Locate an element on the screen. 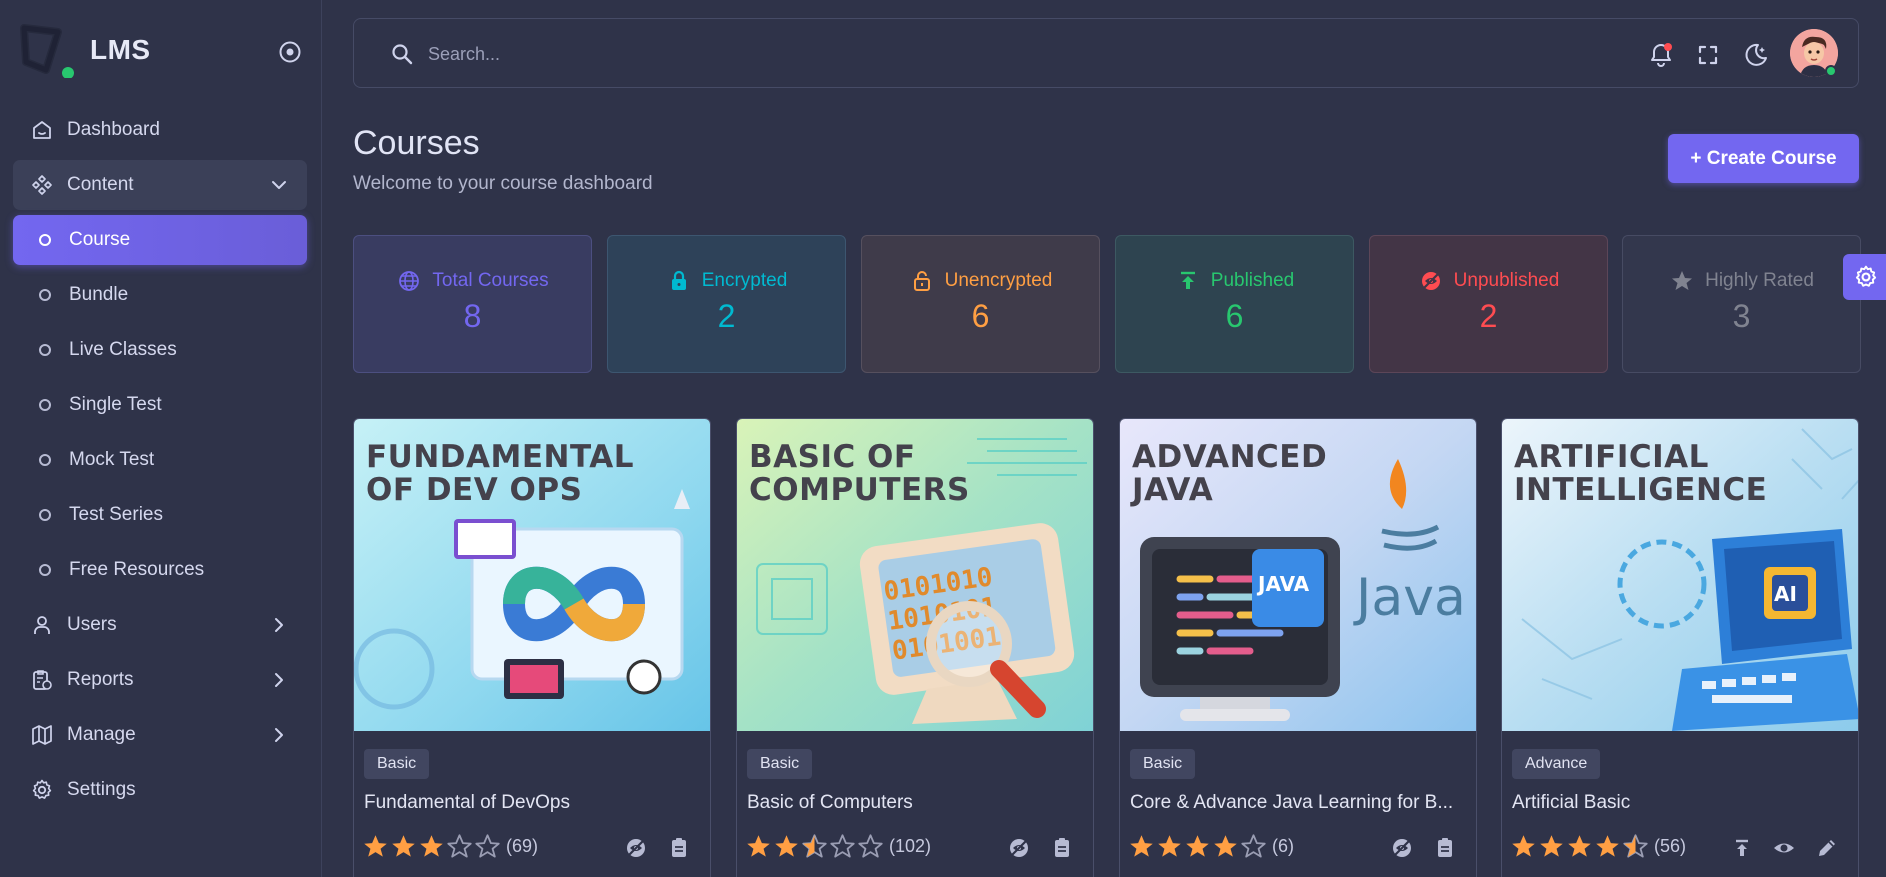 The height and width of the screenshot is (877, 1886). sidebar-item-label: Free Resources is located at coordinates (137, 569).